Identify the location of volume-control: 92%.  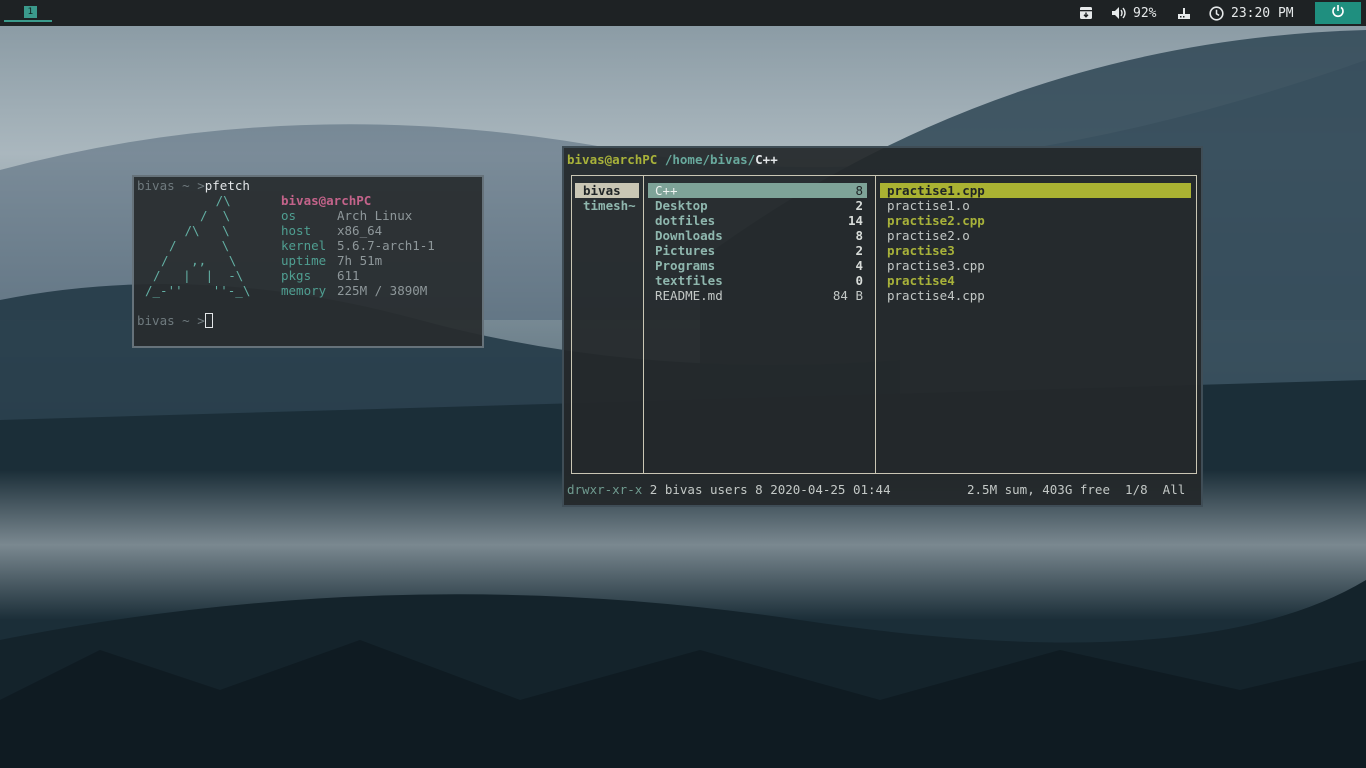
(1133, 13).